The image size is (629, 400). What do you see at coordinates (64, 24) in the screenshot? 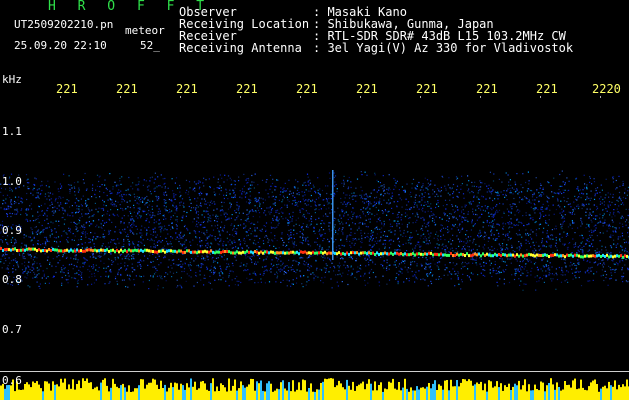
I see `file-name: UT2509202210.pn` at bounding box center [64, 24].